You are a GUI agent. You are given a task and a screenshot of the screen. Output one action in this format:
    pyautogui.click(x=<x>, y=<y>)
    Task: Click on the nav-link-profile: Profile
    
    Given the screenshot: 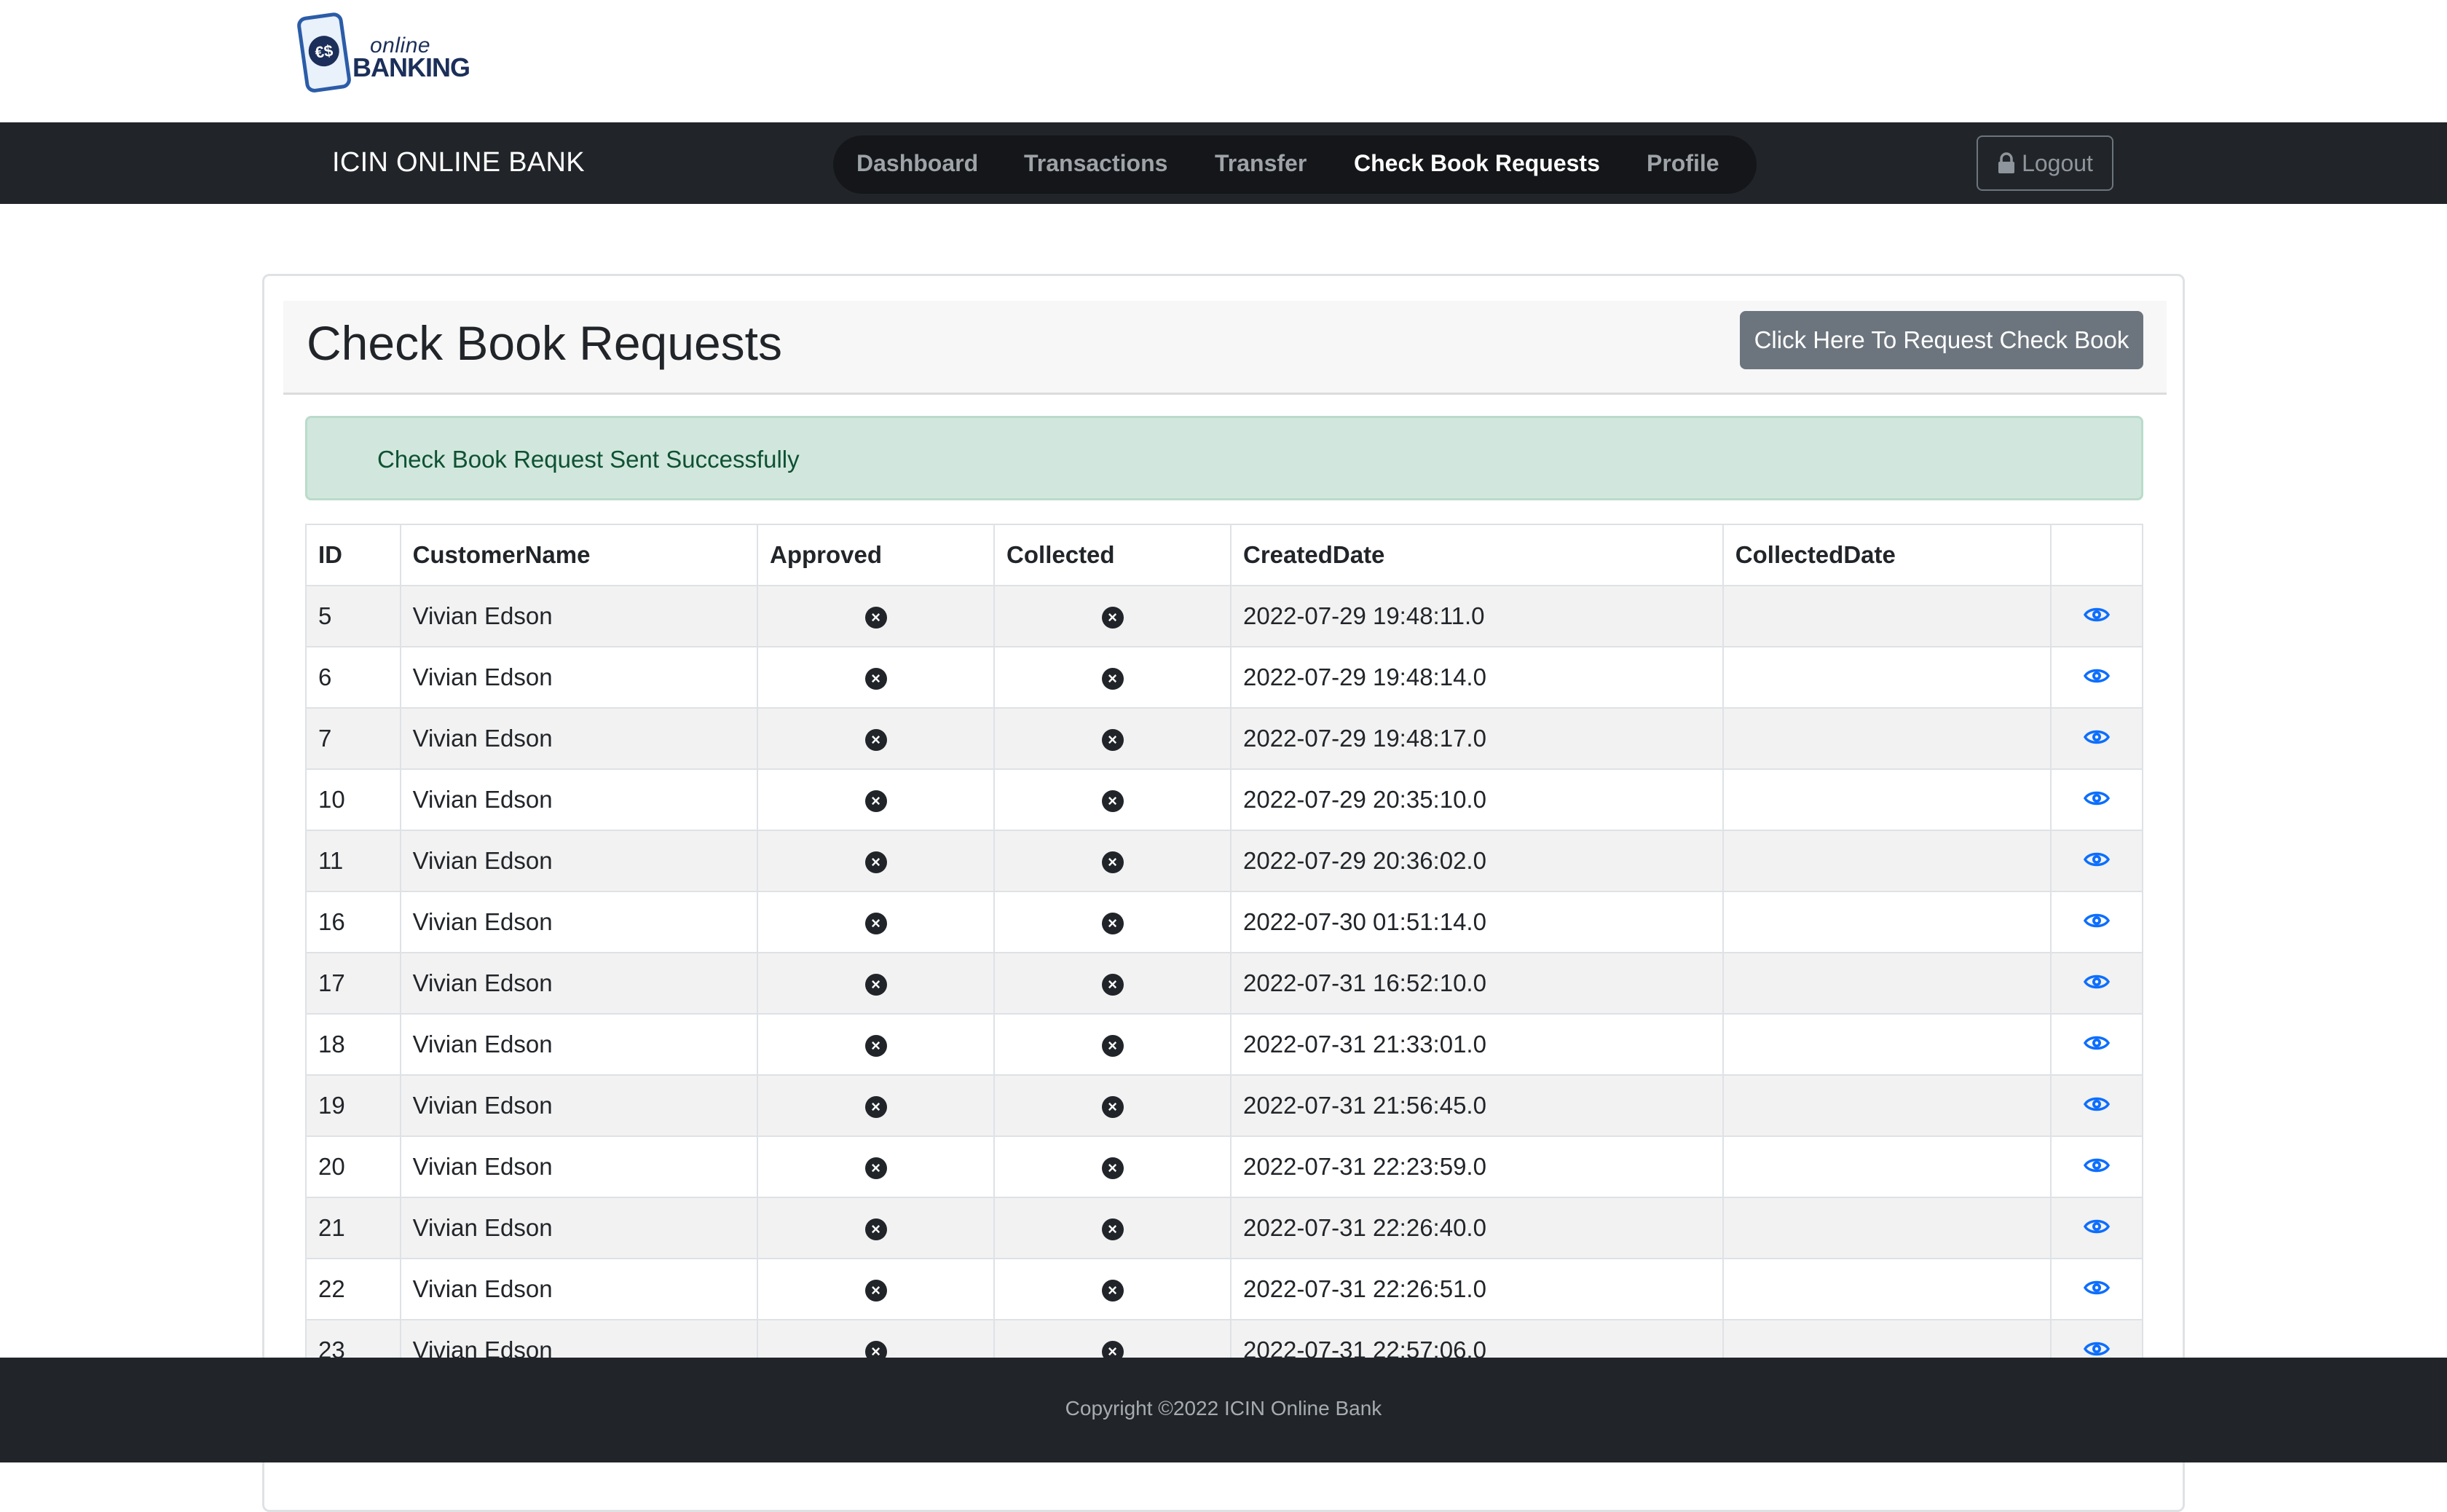 What is the action you would take?
    pyautogui.click(x=1683, y=163)
    